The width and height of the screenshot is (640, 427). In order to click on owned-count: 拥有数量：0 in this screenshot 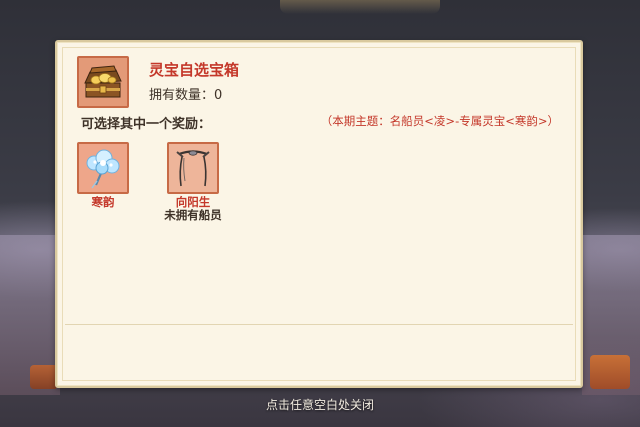, I will do `click(185, 93)`.